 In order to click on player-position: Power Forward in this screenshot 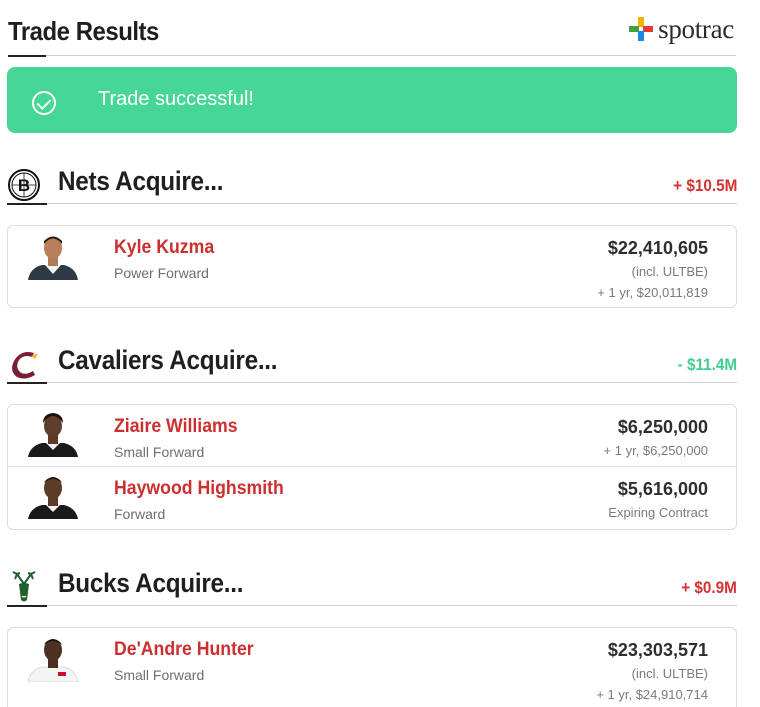, I will do `click(161, 273)`.